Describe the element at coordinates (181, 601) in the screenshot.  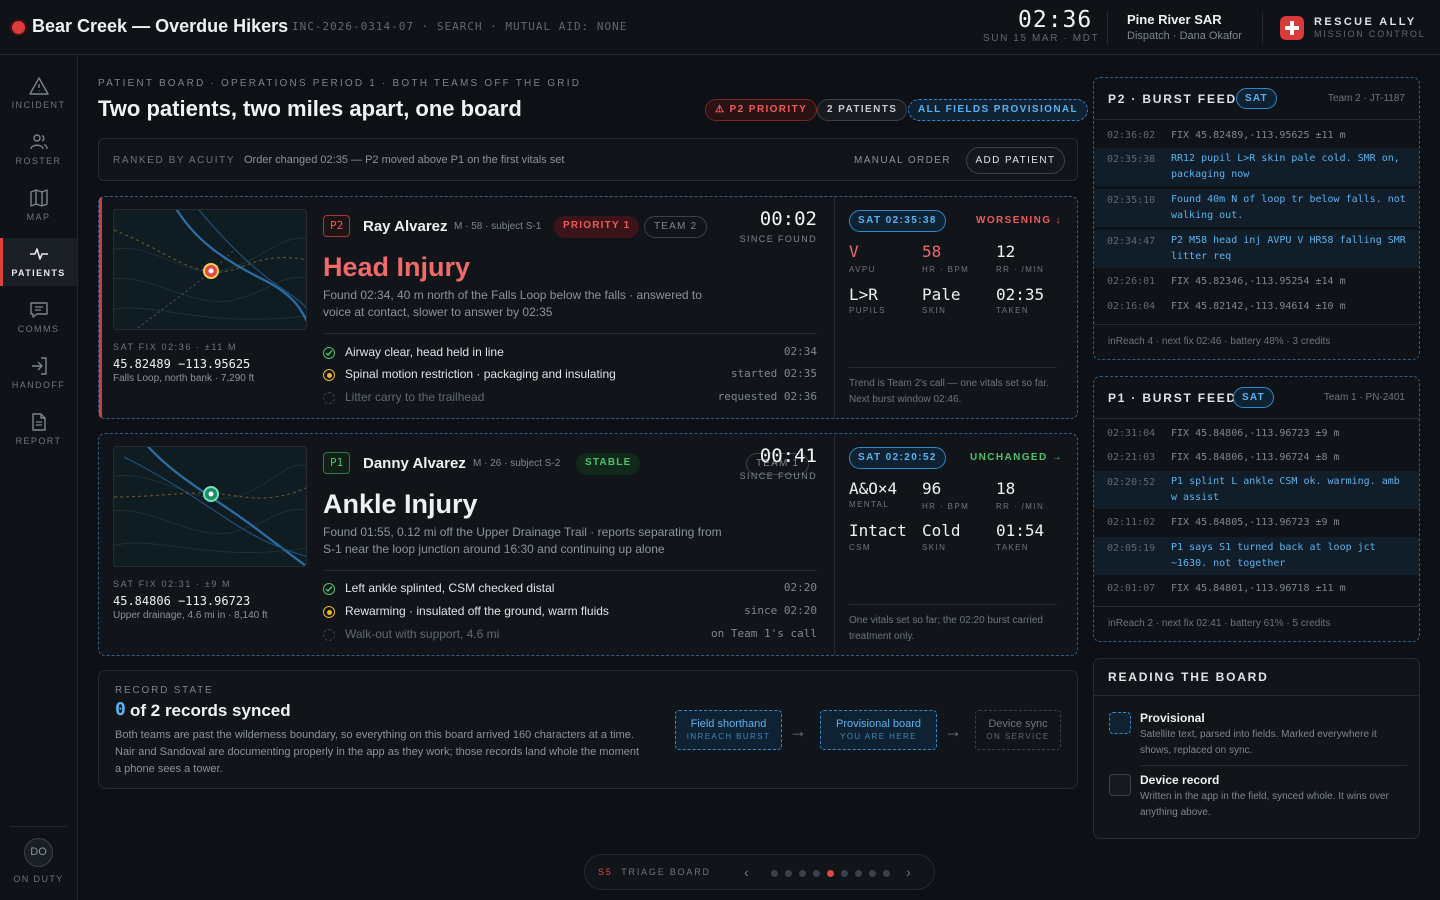
I see `coordinates: 45.84806 −113.96723` at that location.